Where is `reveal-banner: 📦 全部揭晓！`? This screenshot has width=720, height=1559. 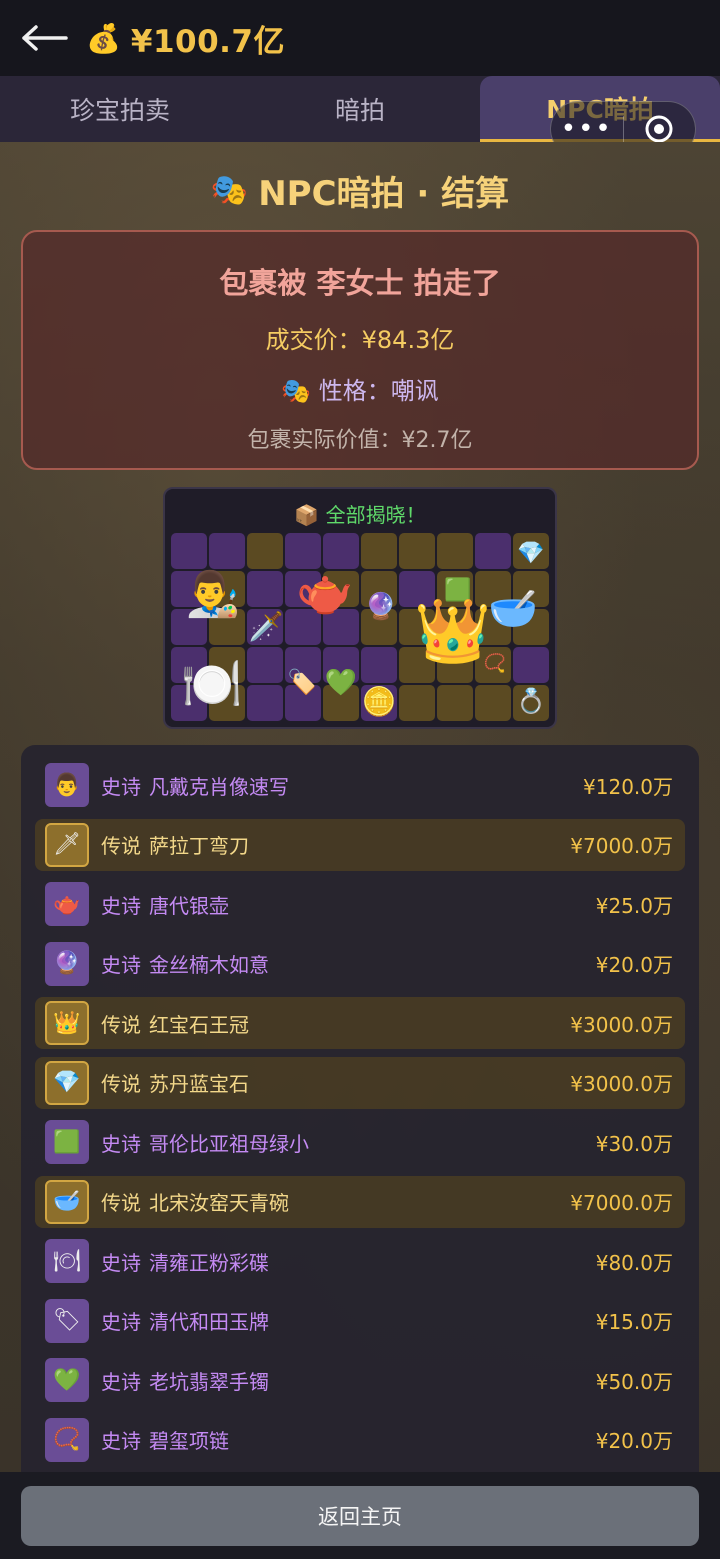
reveal-banner: 📦 全部揭晓！ is located at coordinates (360, 513).